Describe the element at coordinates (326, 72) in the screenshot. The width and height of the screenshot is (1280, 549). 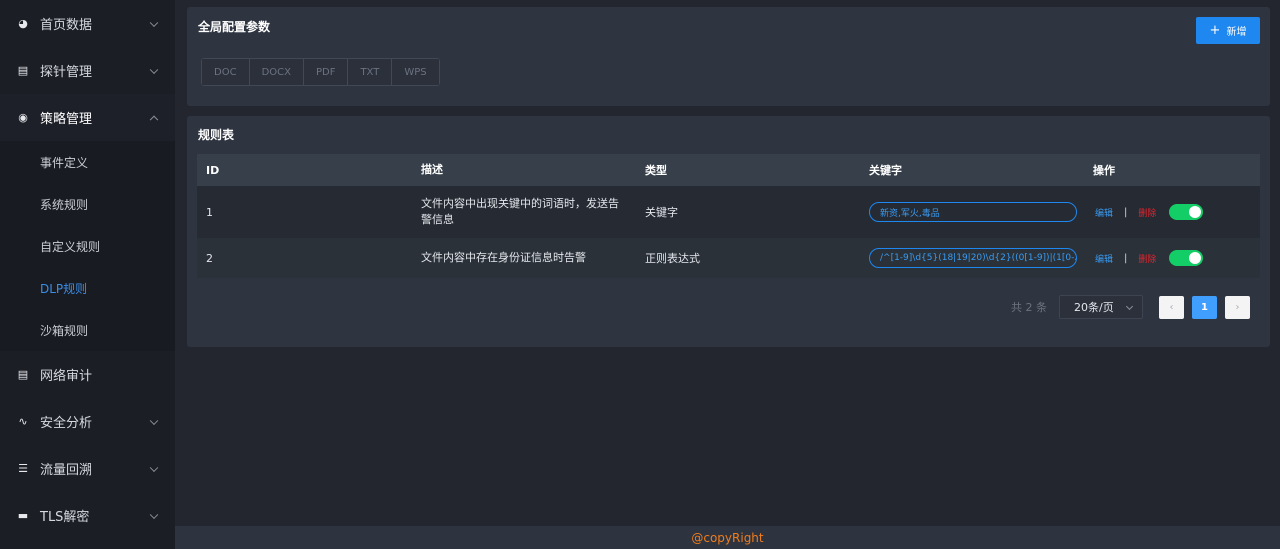
I see `format-button-pdf: PDF` at that location.